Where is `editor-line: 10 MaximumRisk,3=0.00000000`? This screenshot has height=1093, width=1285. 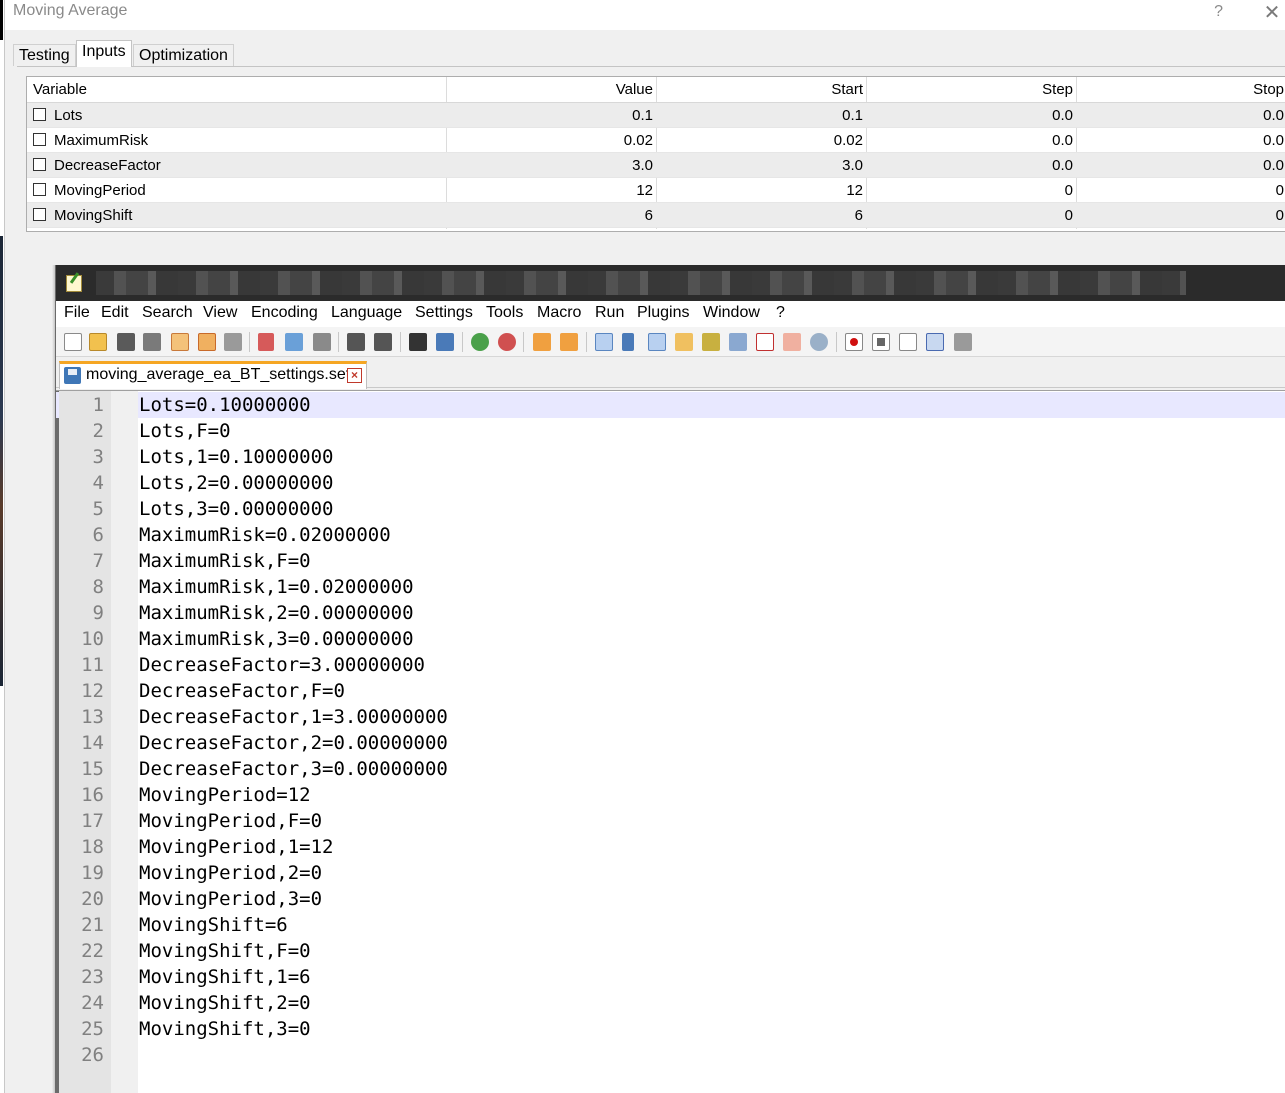 editor-line: 10 MaximumRisk,3=0.00000000 is located at coordinates (670, 639).